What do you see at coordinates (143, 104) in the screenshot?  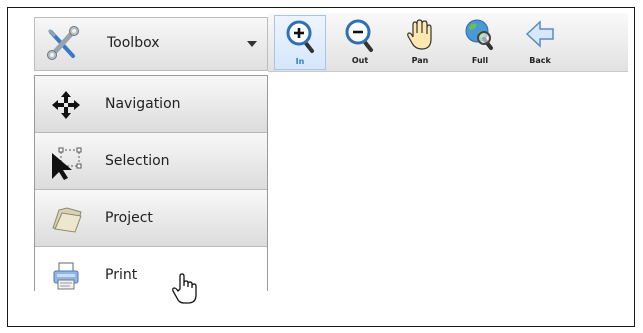 I see `menu-item-label: Navigation` at bounding box center [143, 104].